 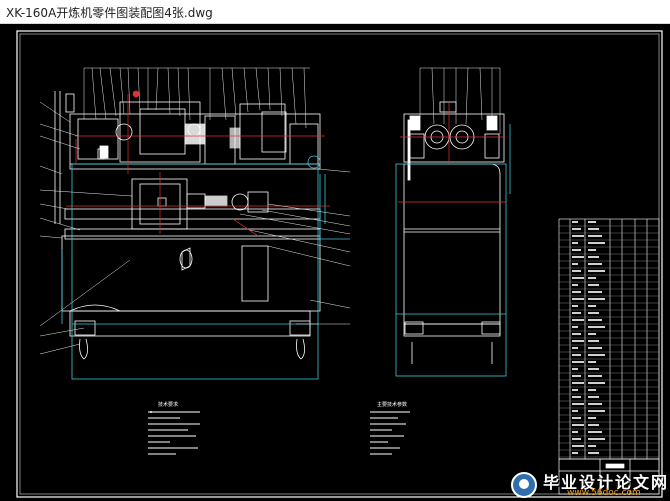 What do you see at coordinates (604, 493) in the screenshot?
I see `watermark-url: www.56doc.com` at bounding box center [604, 493].